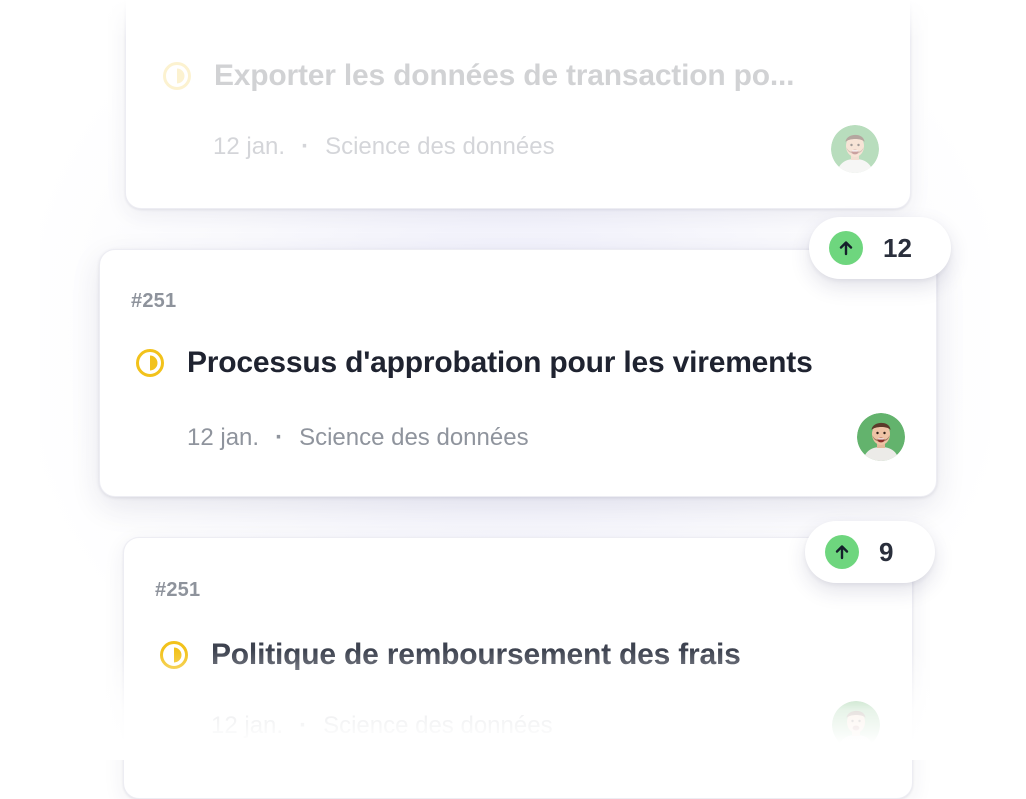  I want to click on issue-title-row: Politique de remboursement des frais, so click(450, 655).